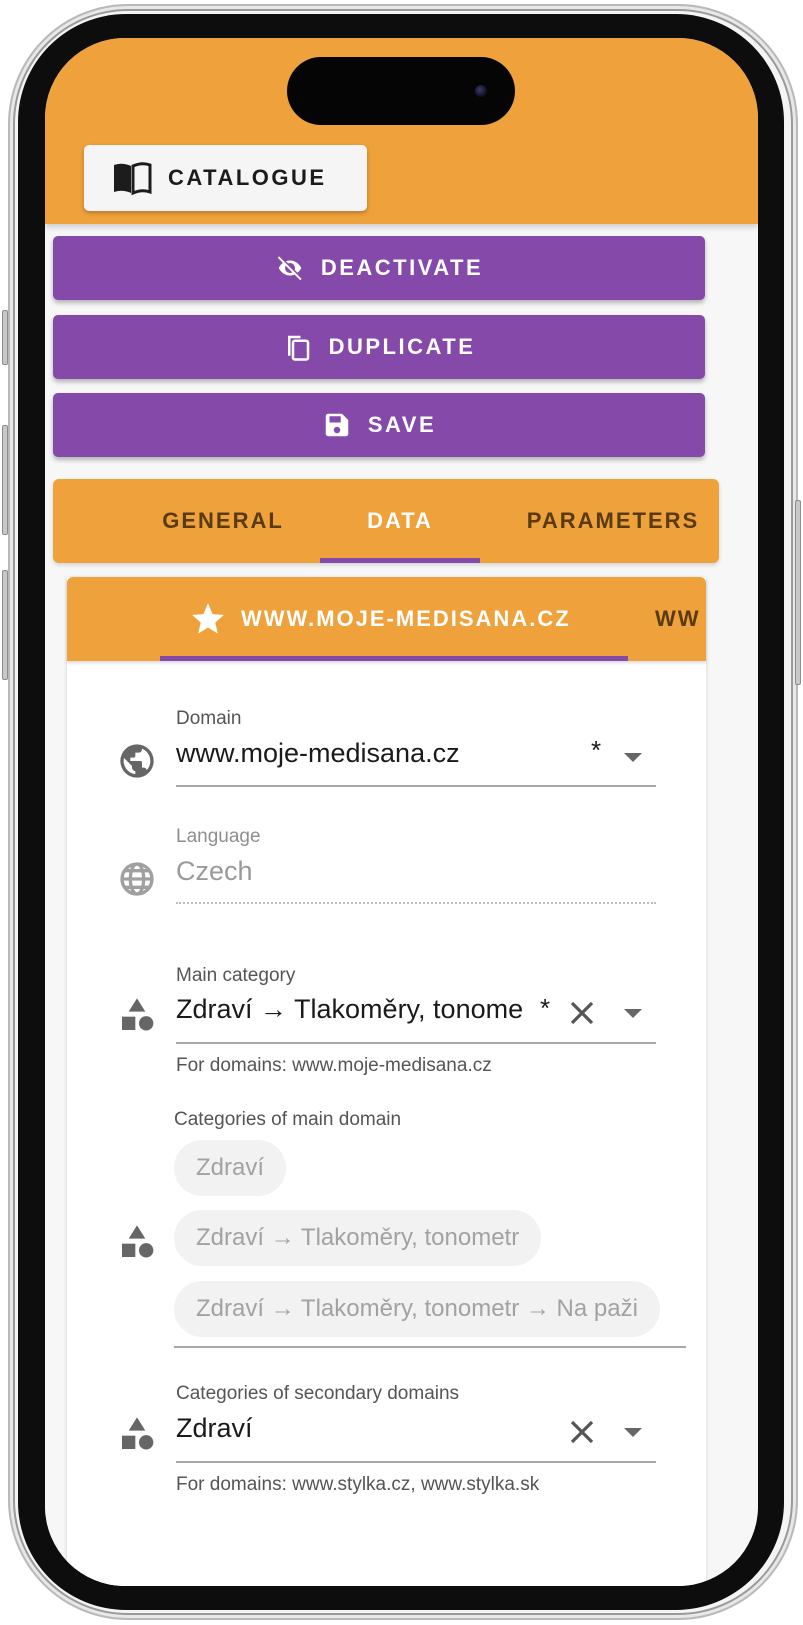 This screenshot has width=803, height=1625. What do you see at coordinates (633, 757) in the screenshot?
I see `domain-dropdown-caret-icon` at bounding box center [633, 757].